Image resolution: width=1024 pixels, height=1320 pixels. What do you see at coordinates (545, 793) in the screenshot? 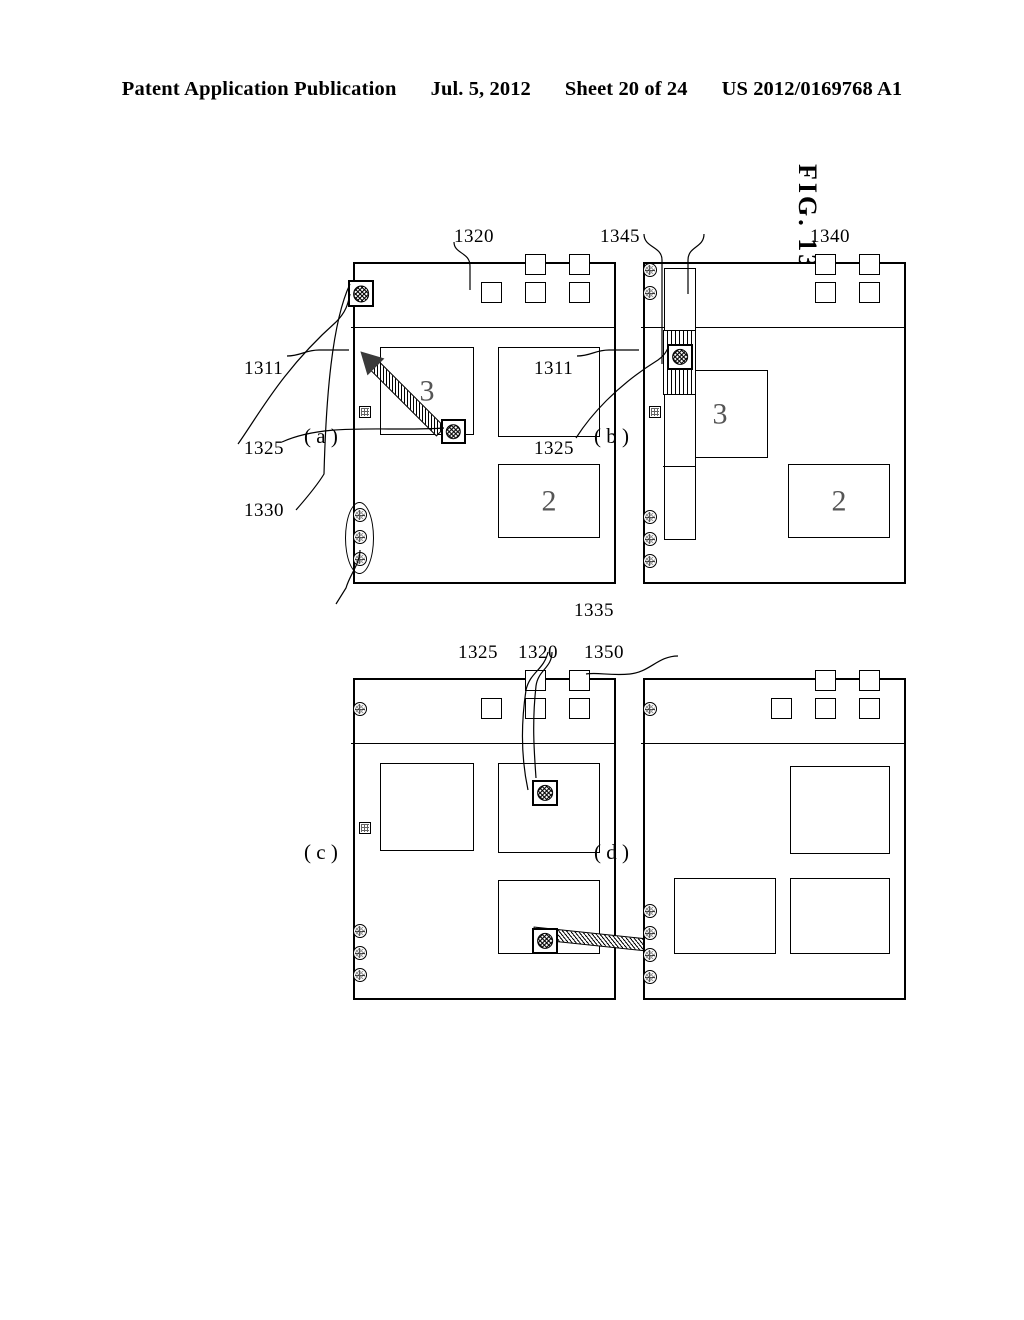
I see `cursor-end-c` at bounding box center [545, 793].